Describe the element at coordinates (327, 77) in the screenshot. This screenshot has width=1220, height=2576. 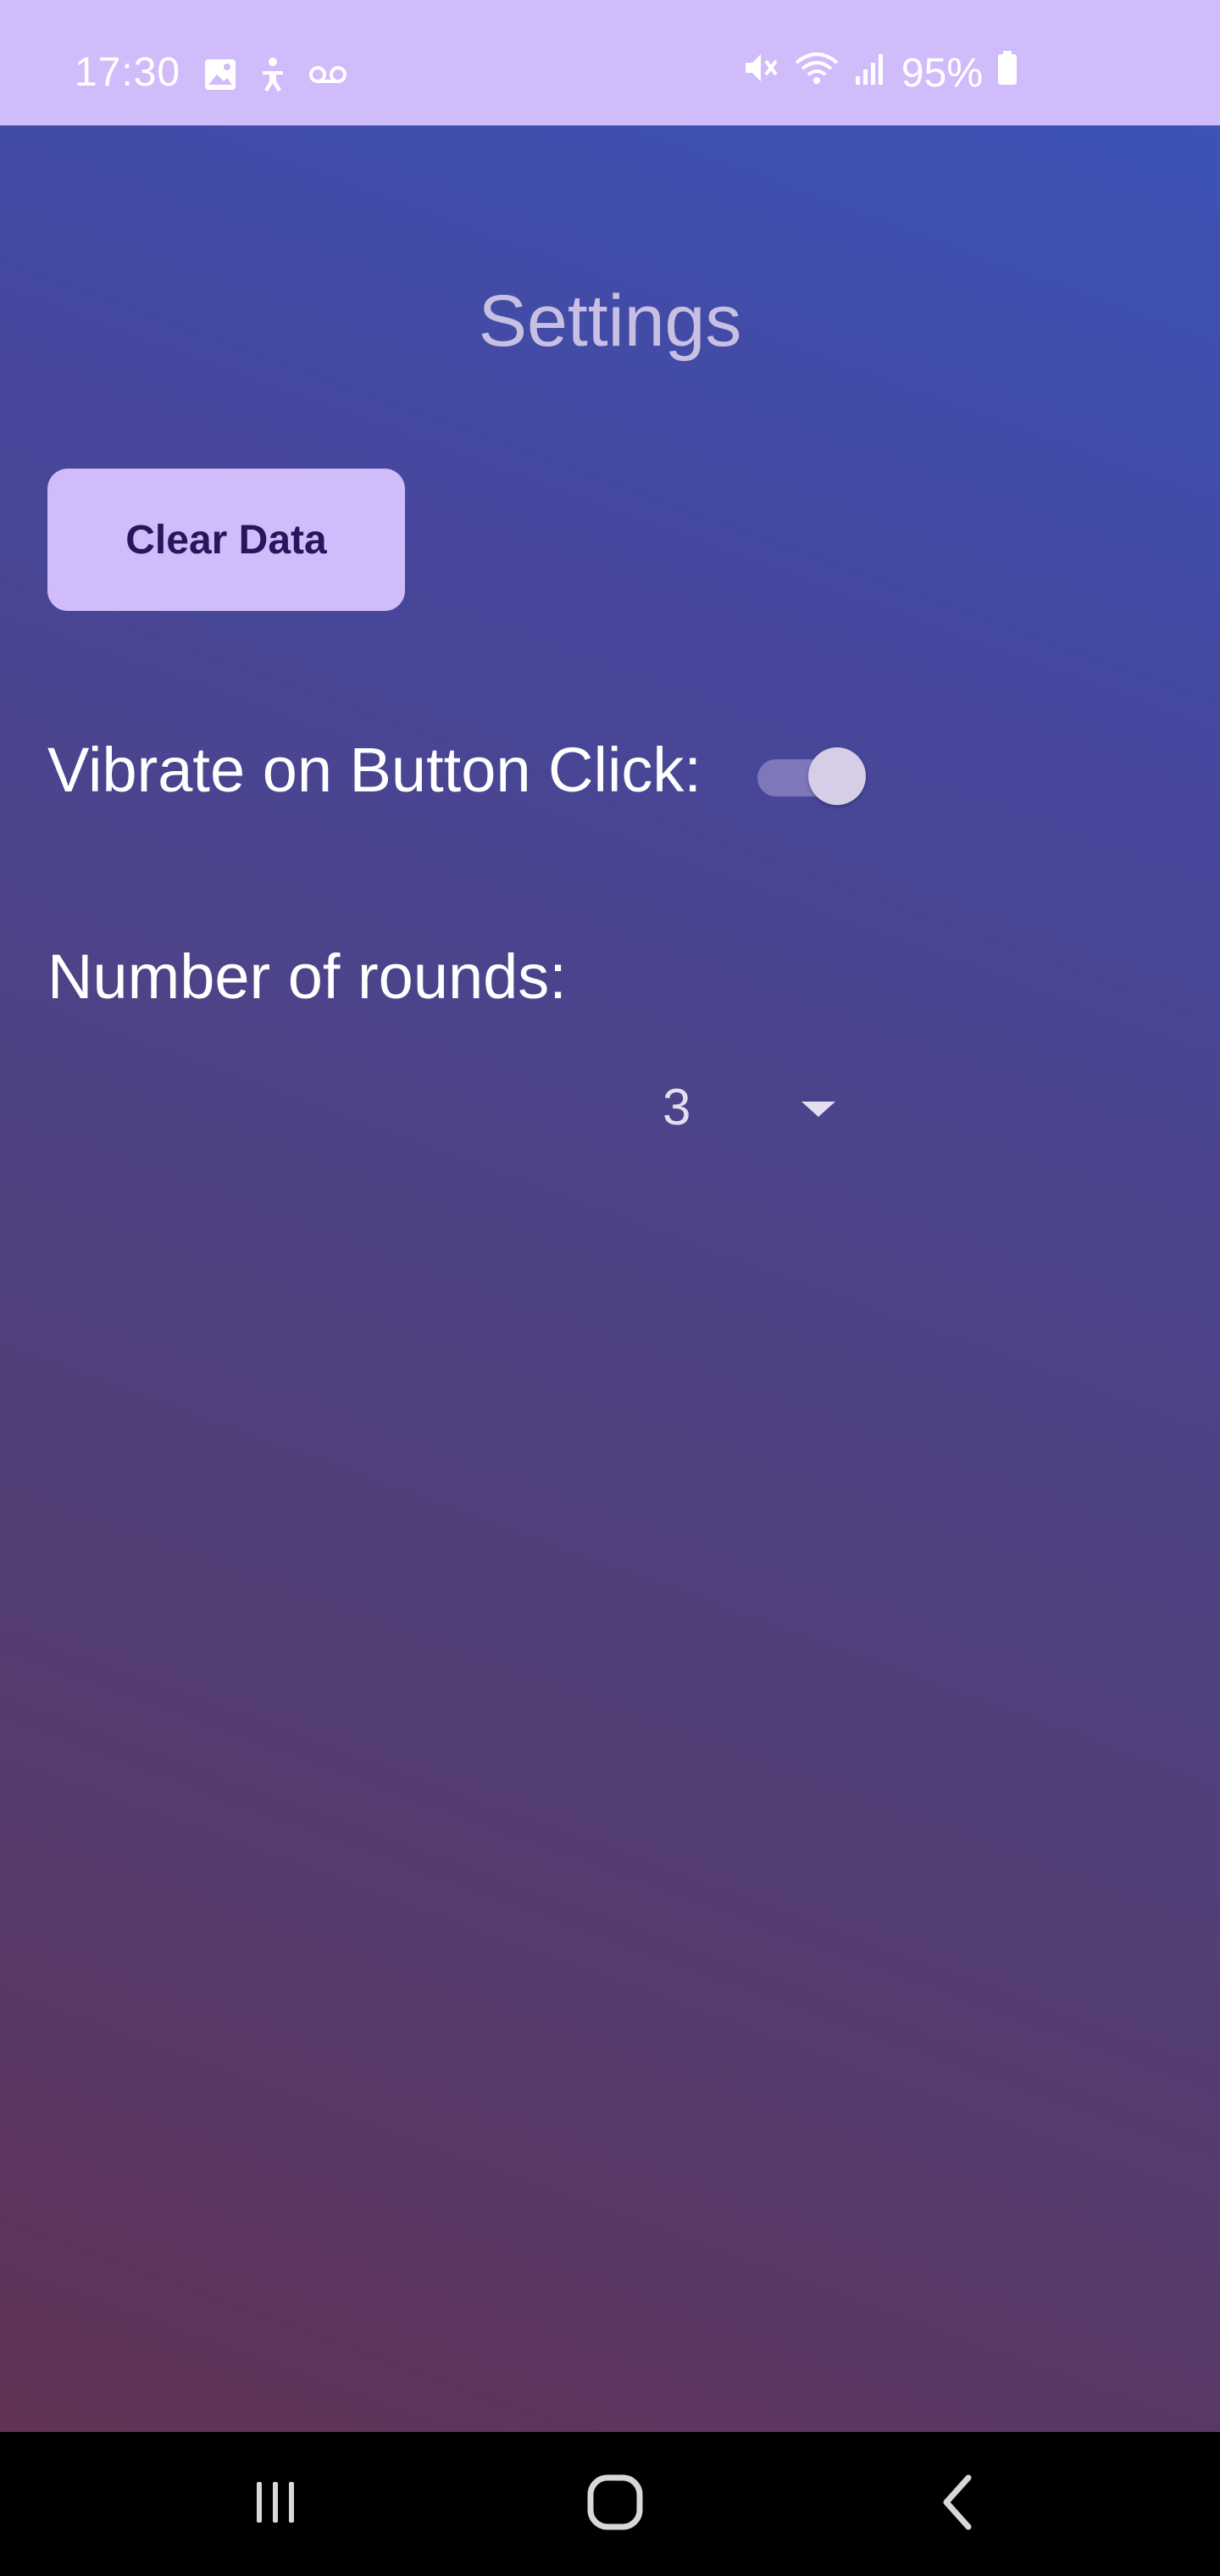
I see `voicemail-icon` at that location.